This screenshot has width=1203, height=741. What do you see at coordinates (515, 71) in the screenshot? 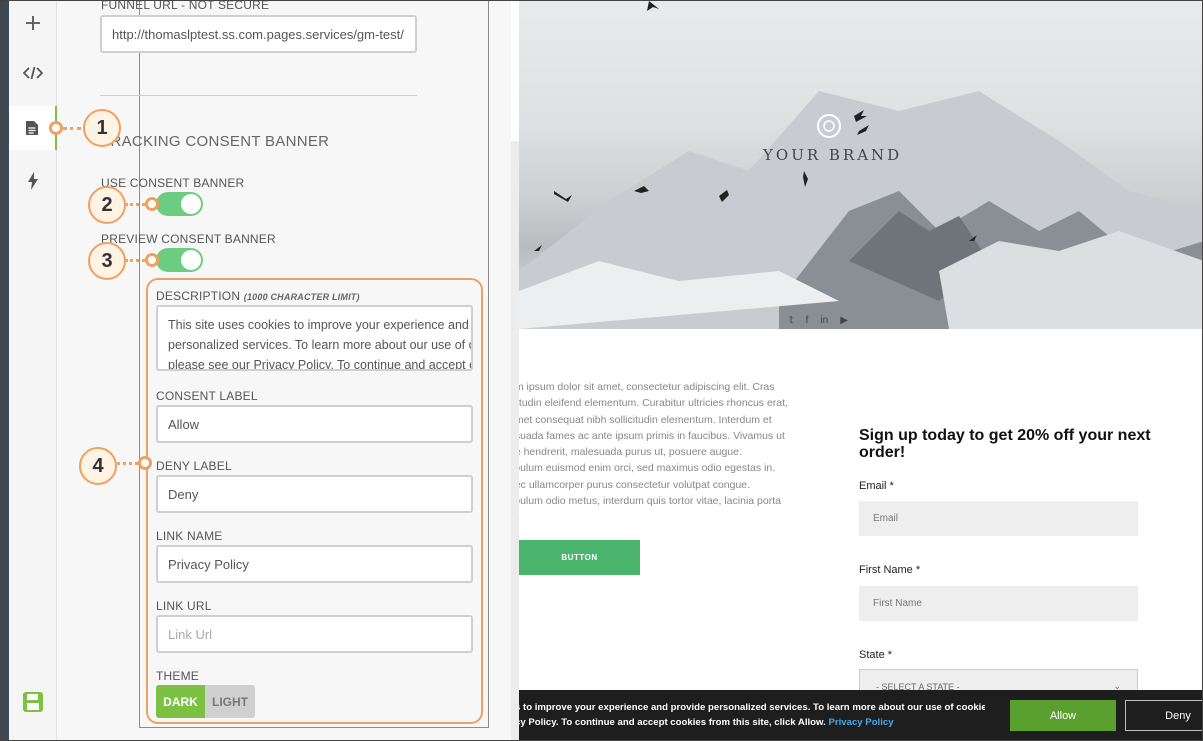
I see `panel-scroll-thumb` at bounding box center [515, 71].